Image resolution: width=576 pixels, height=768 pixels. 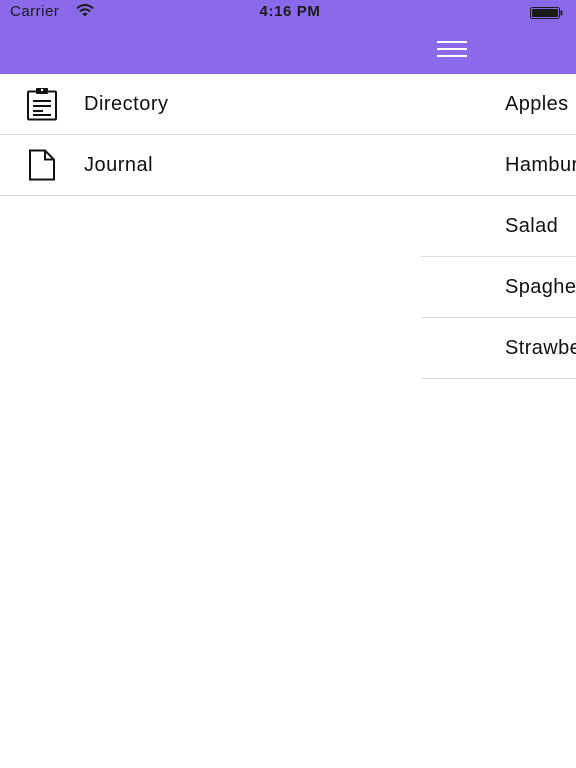 I want to click on drawer-item-label: Directory, so click(x=126, y=103).